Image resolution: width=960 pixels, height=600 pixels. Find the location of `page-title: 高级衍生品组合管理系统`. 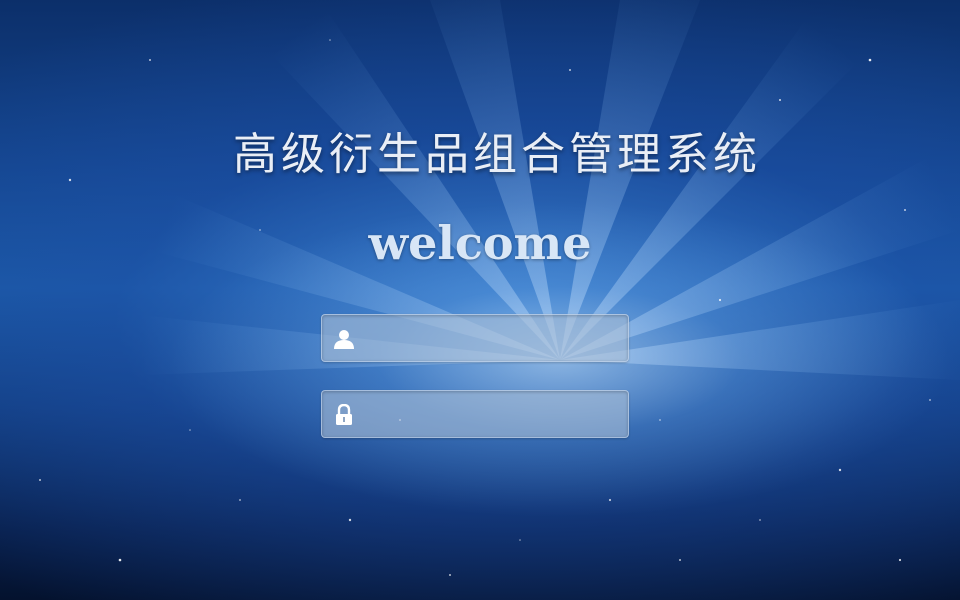

page-title: 高级衍生品组合管理系统 is located at coordinates (497, 154).